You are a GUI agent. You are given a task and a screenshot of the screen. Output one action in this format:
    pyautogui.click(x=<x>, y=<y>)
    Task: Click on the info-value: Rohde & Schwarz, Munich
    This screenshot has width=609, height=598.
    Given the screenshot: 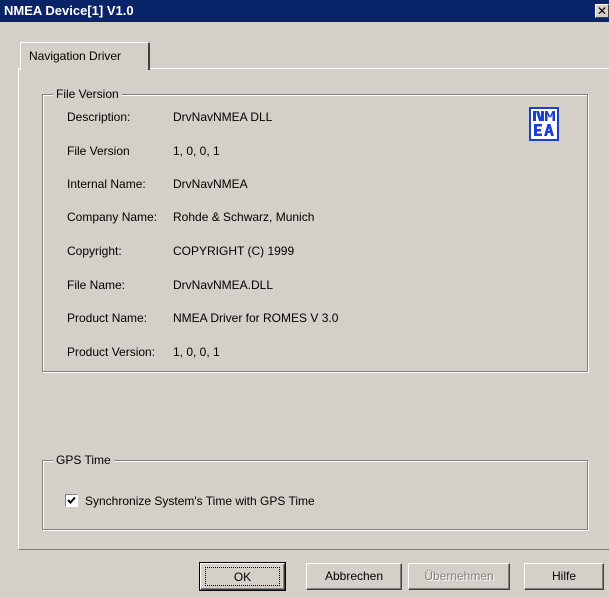 What is the action you would take?
    pyautogui.click(x=244, y=217)
    